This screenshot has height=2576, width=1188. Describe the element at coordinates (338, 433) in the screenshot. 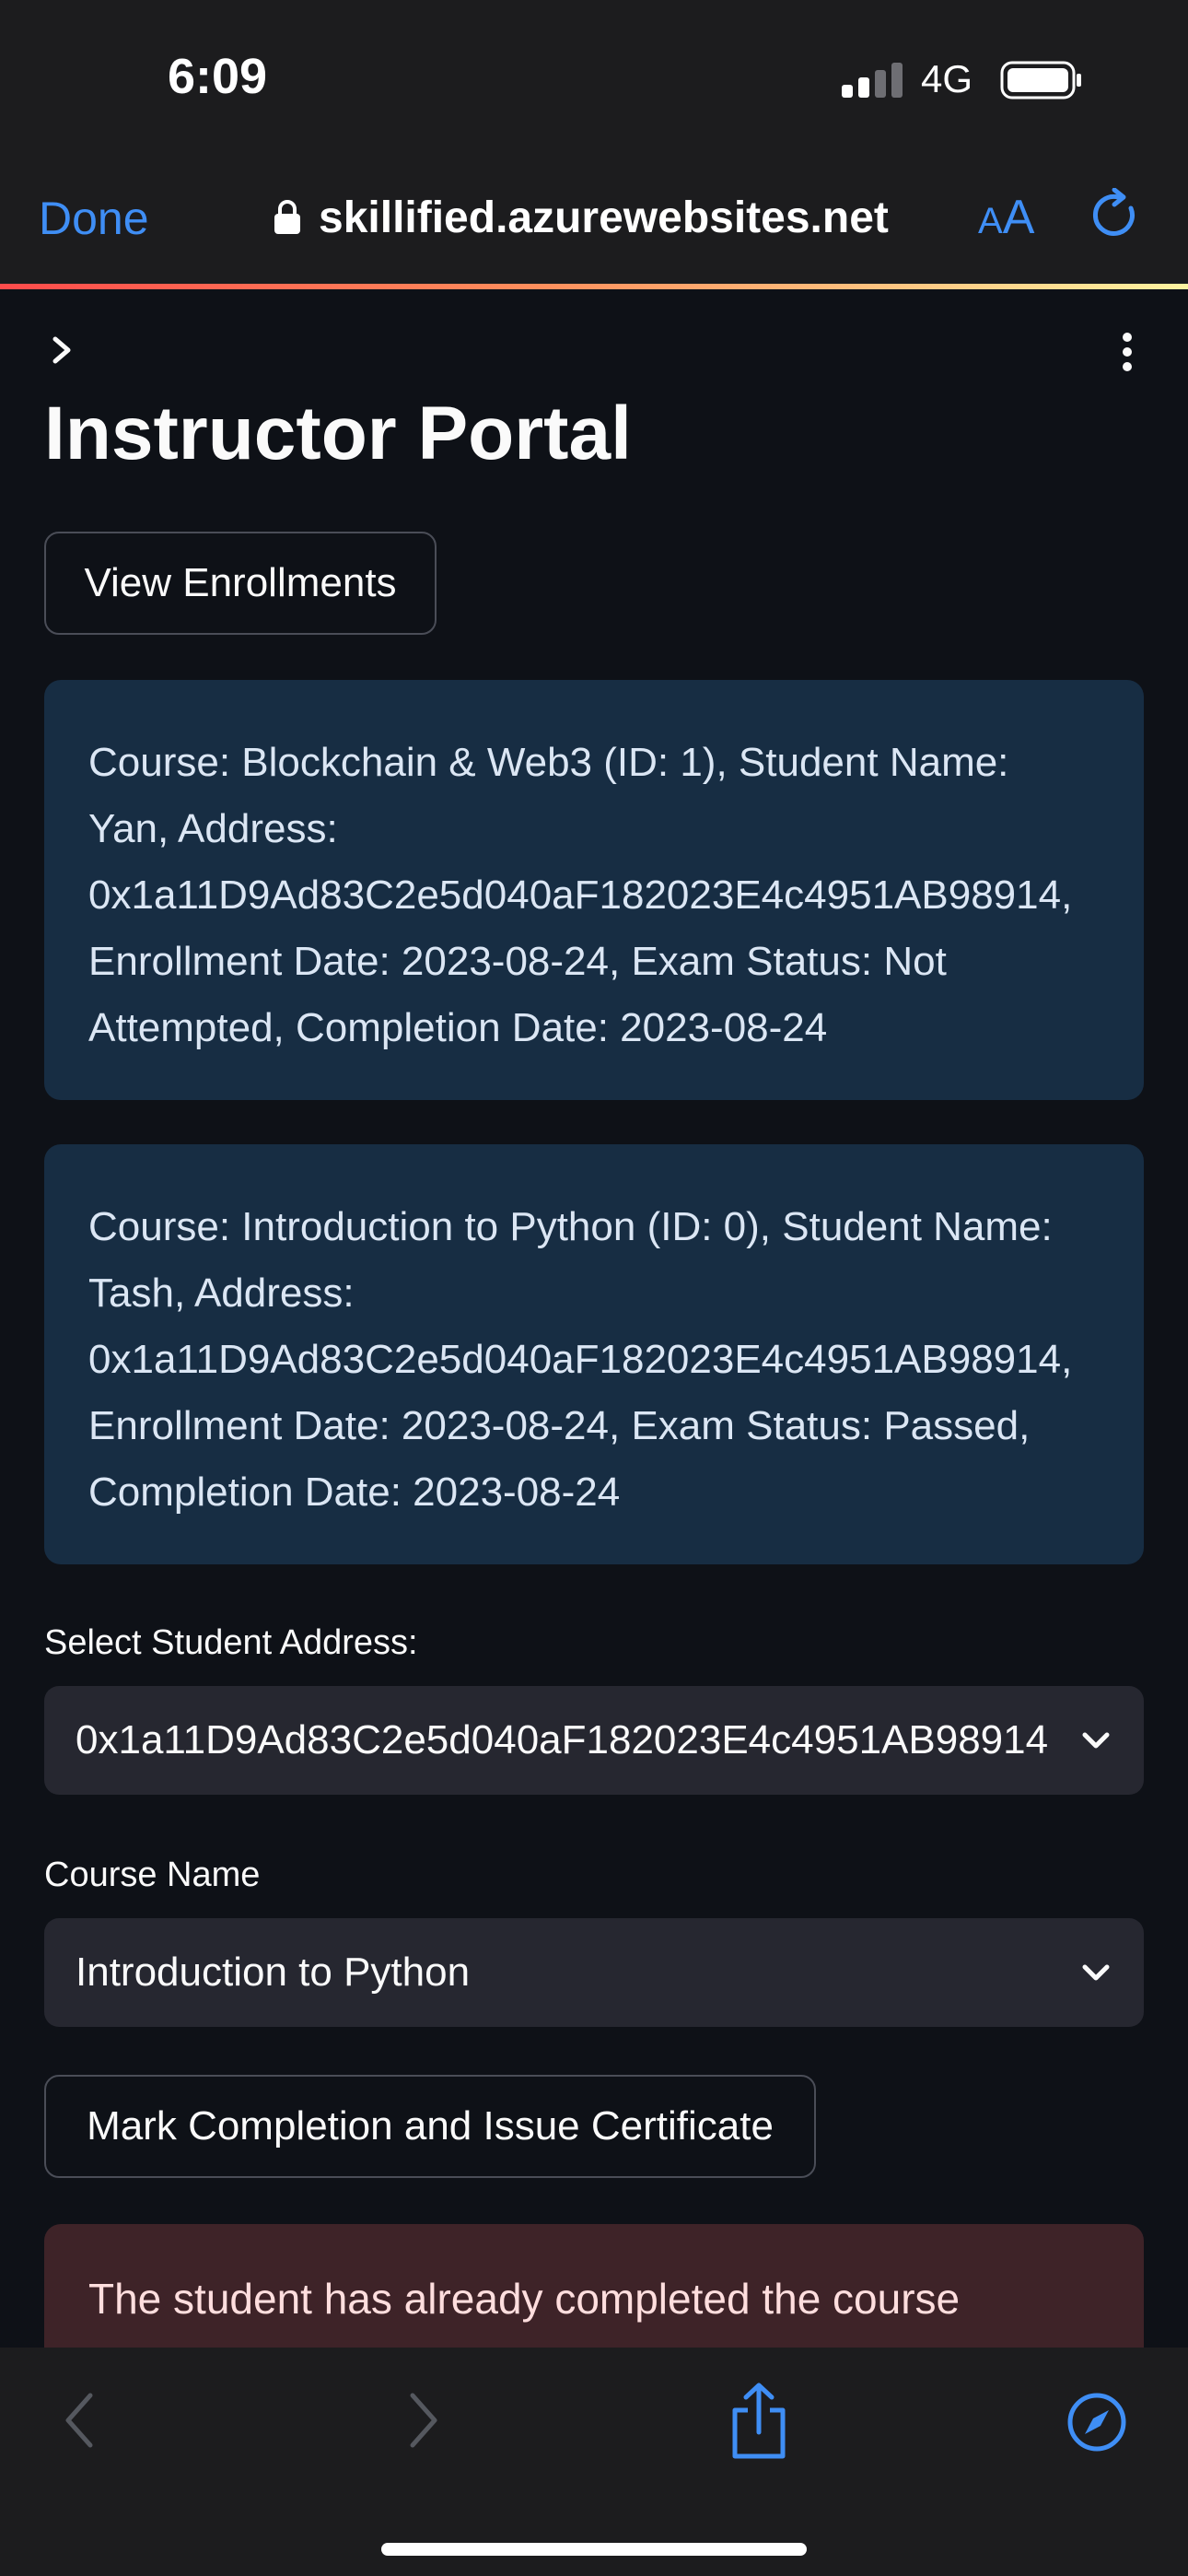

I see `page-title: Instructor Portal` at that location.